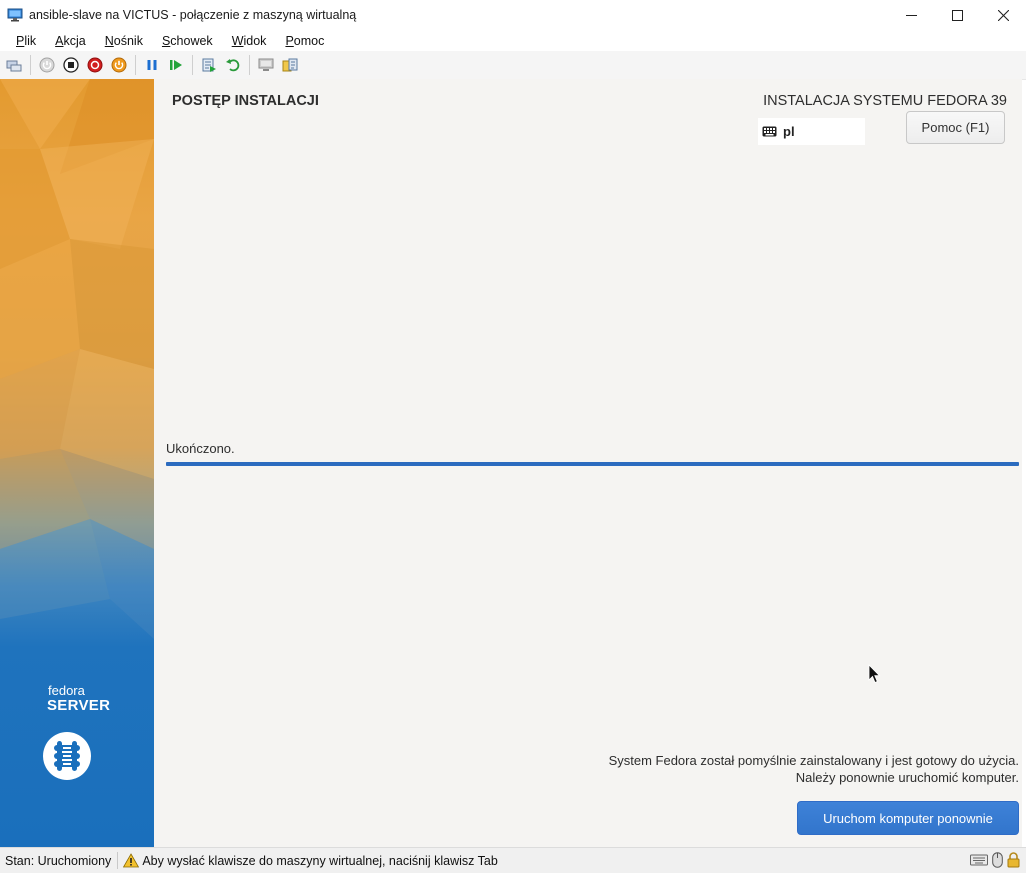 Image resolution: width=1026 pixels, height=873 pixels. I want to click on lock-icon, so click(1013, 860).